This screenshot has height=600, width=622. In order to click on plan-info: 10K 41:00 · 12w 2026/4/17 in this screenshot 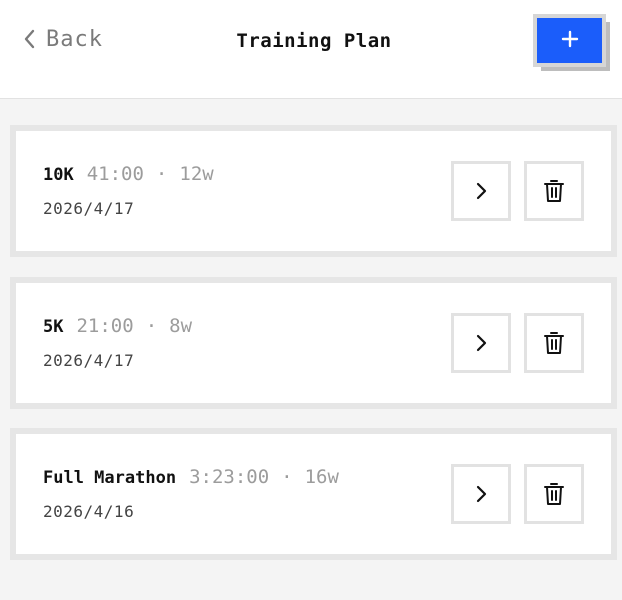, I will do `click(128, 190)`.